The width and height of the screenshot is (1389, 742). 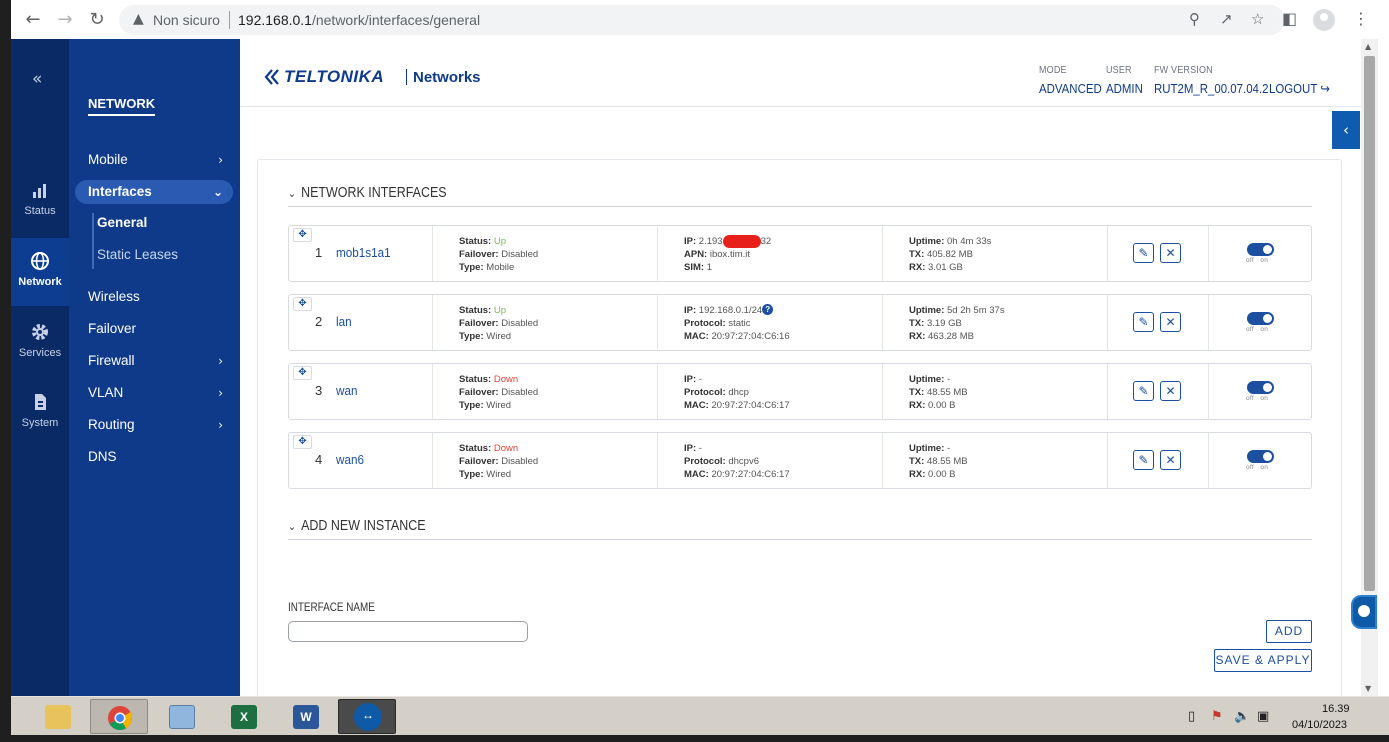 I want to click on kebab-menu-icon: ⋮, so click(x=1361, y=18).